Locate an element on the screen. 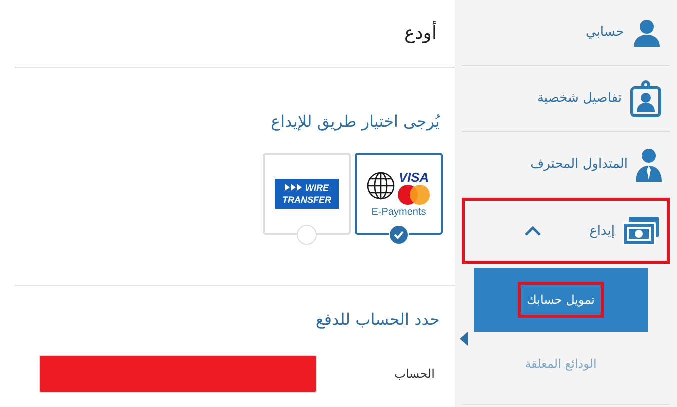 Image resolution: width=677 pixels, height=407 pixels. card-logo-drawing: VISA E-Payments is located at coordinates (399, 194).